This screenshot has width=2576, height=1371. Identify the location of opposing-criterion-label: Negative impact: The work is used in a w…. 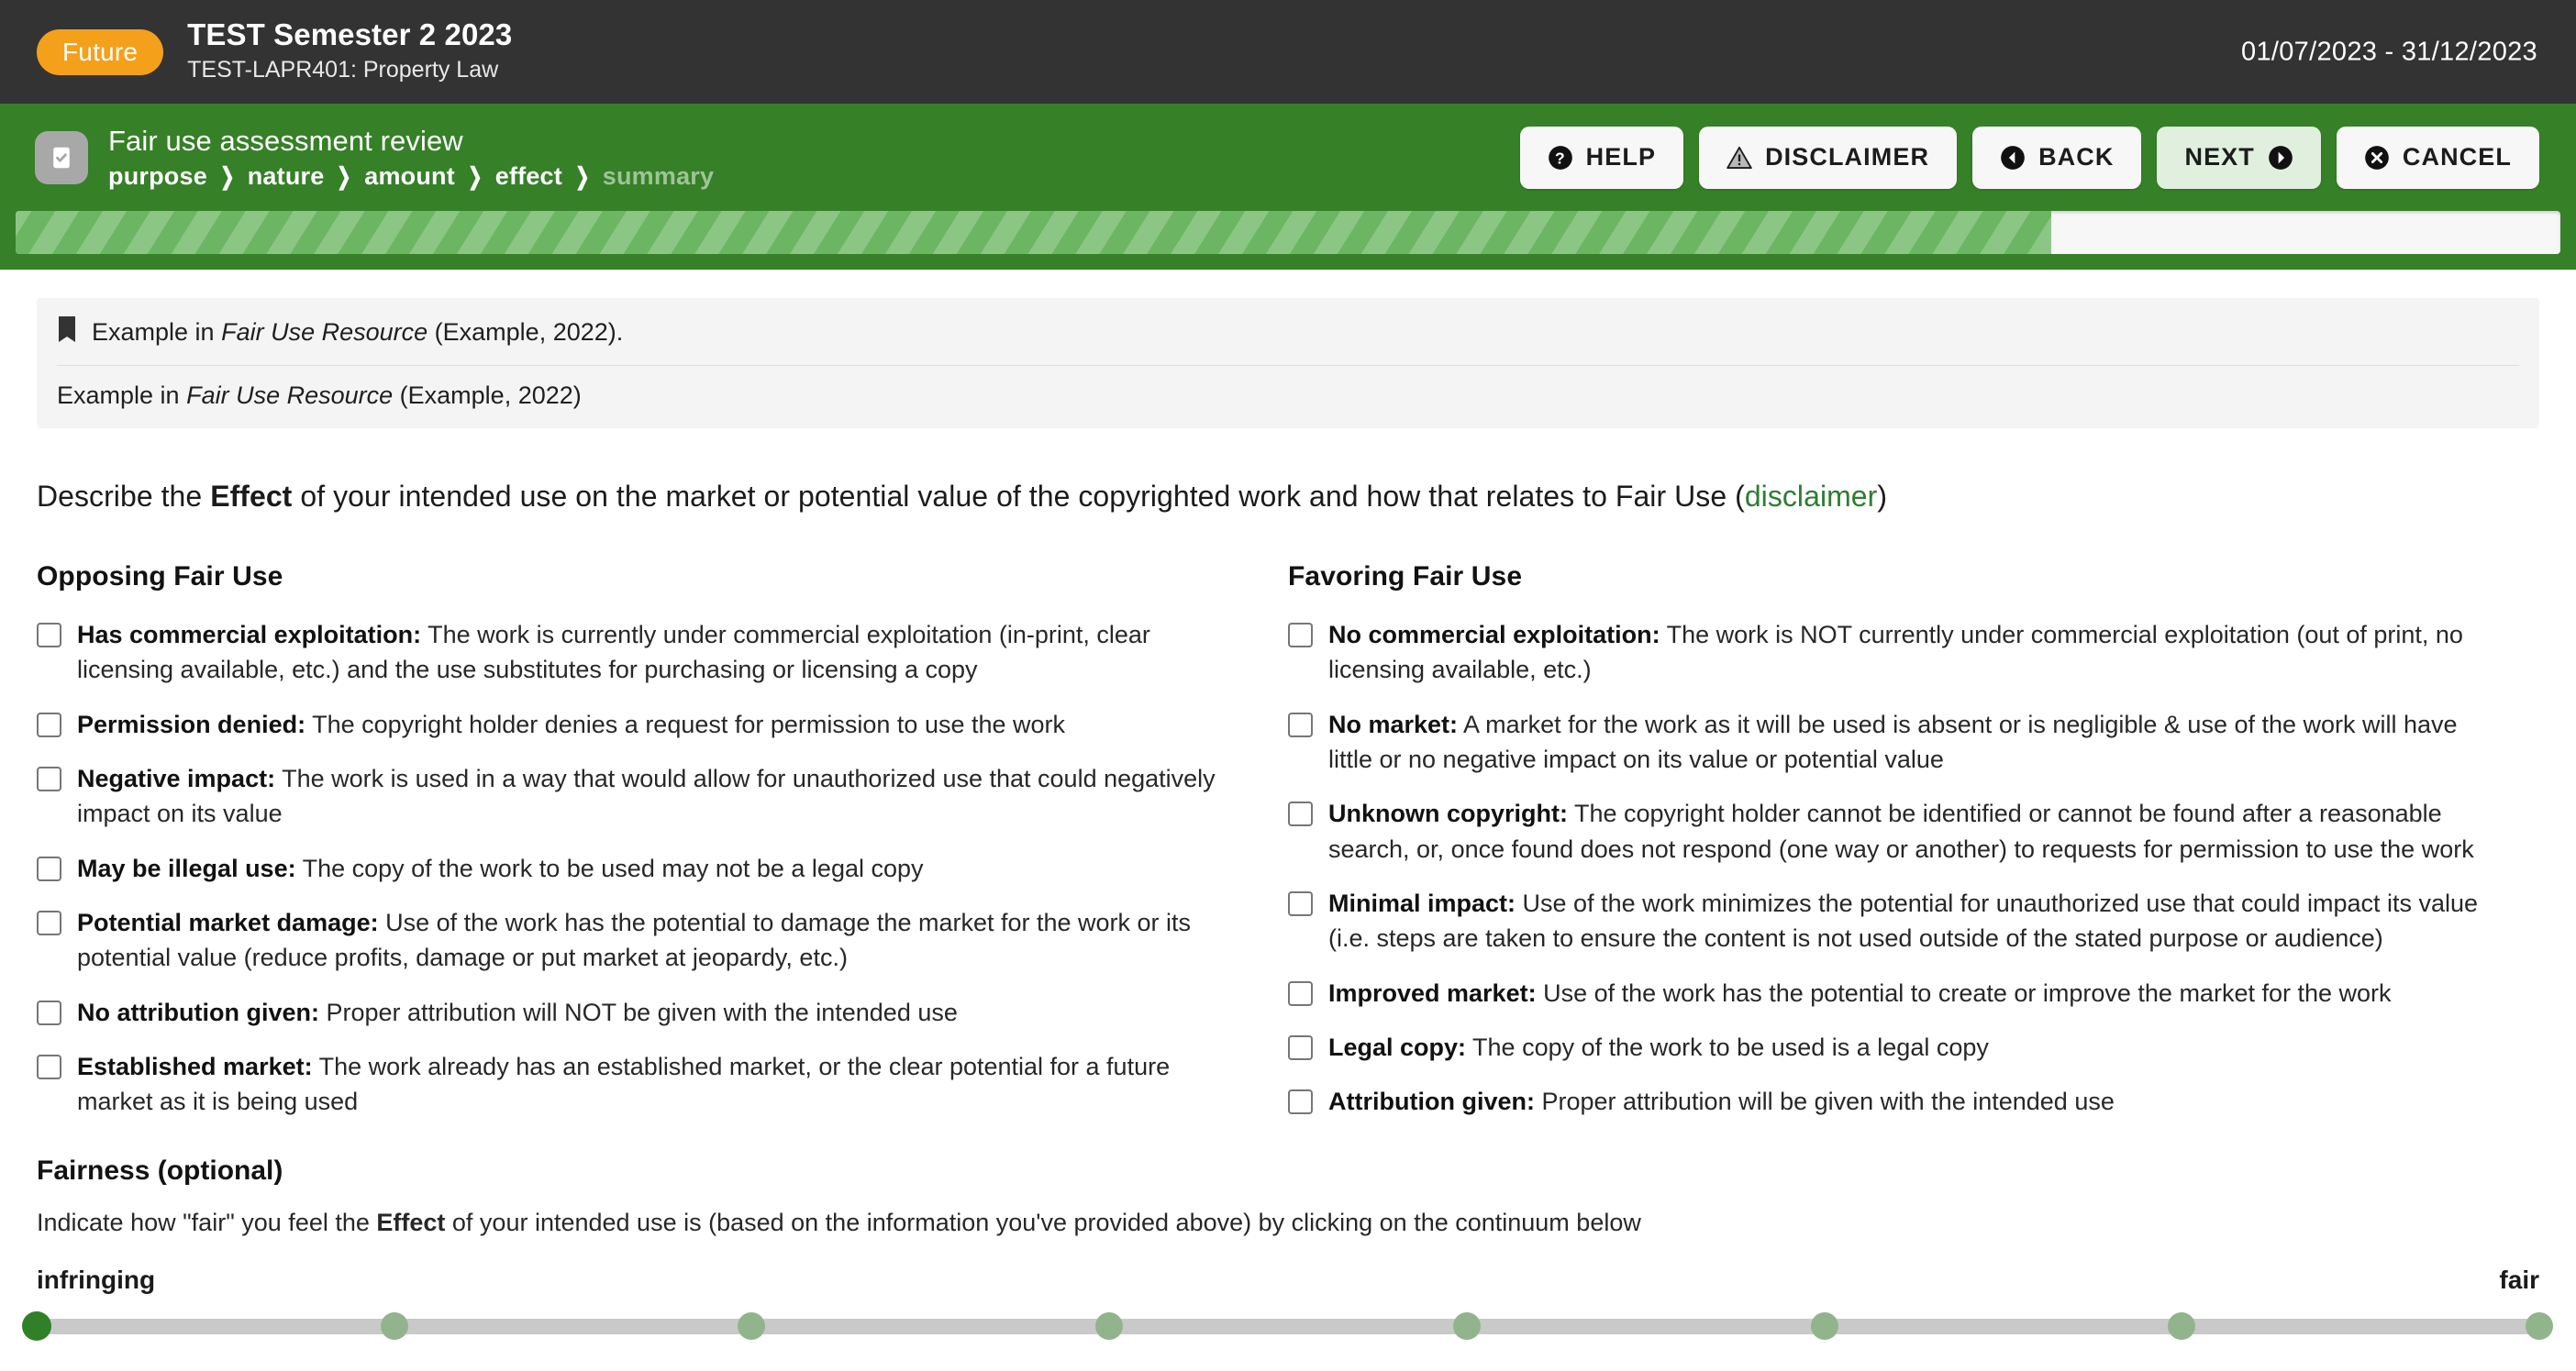
(664, 796).